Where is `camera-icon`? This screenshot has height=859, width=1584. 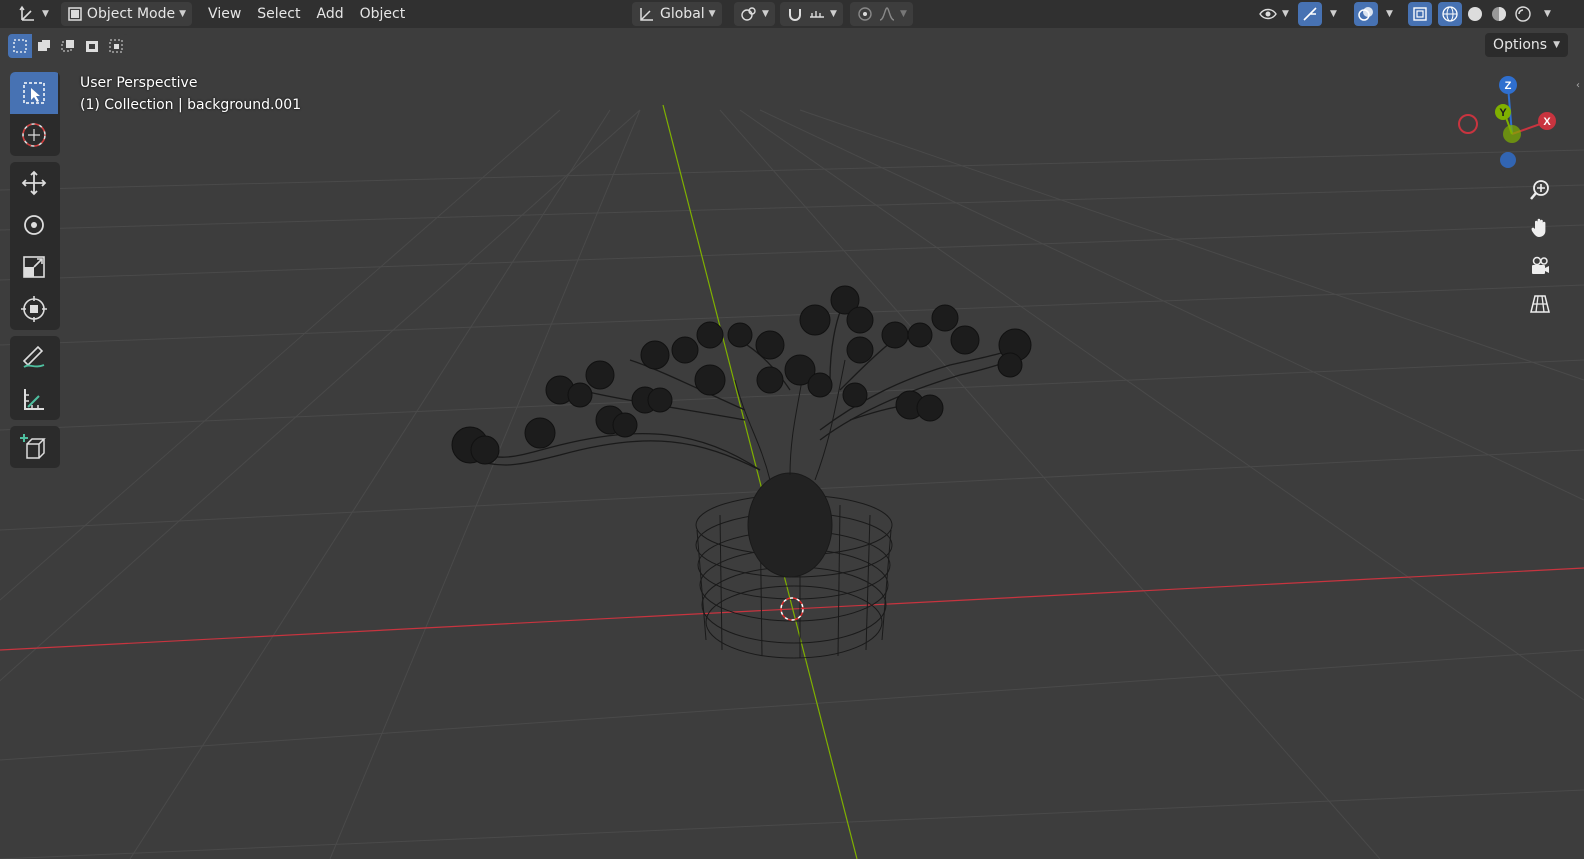 camera-icon is located at coordinates (1540, 265).